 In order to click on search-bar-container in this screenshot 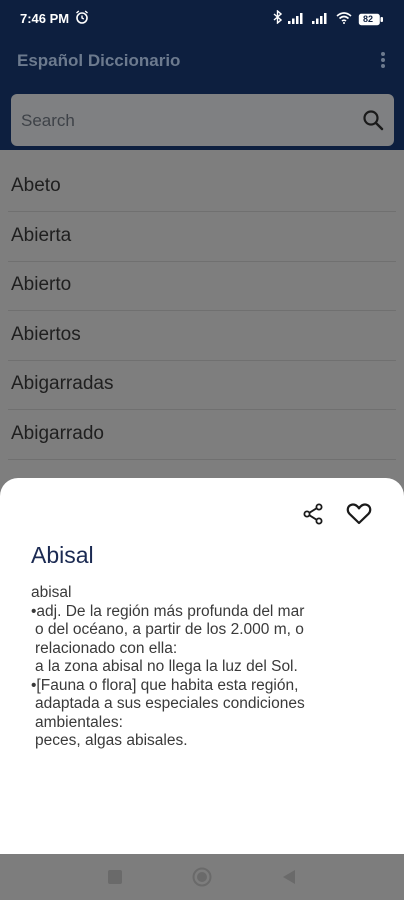, I will do `click(202, 116)`.